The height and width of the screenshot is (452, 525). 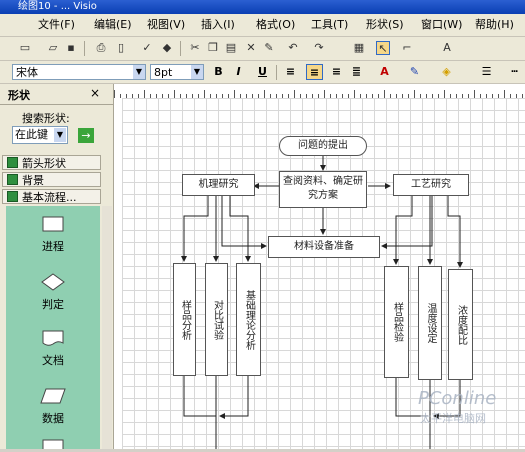 I want to click on horizontal-ruler, so click(x=319, y=91).